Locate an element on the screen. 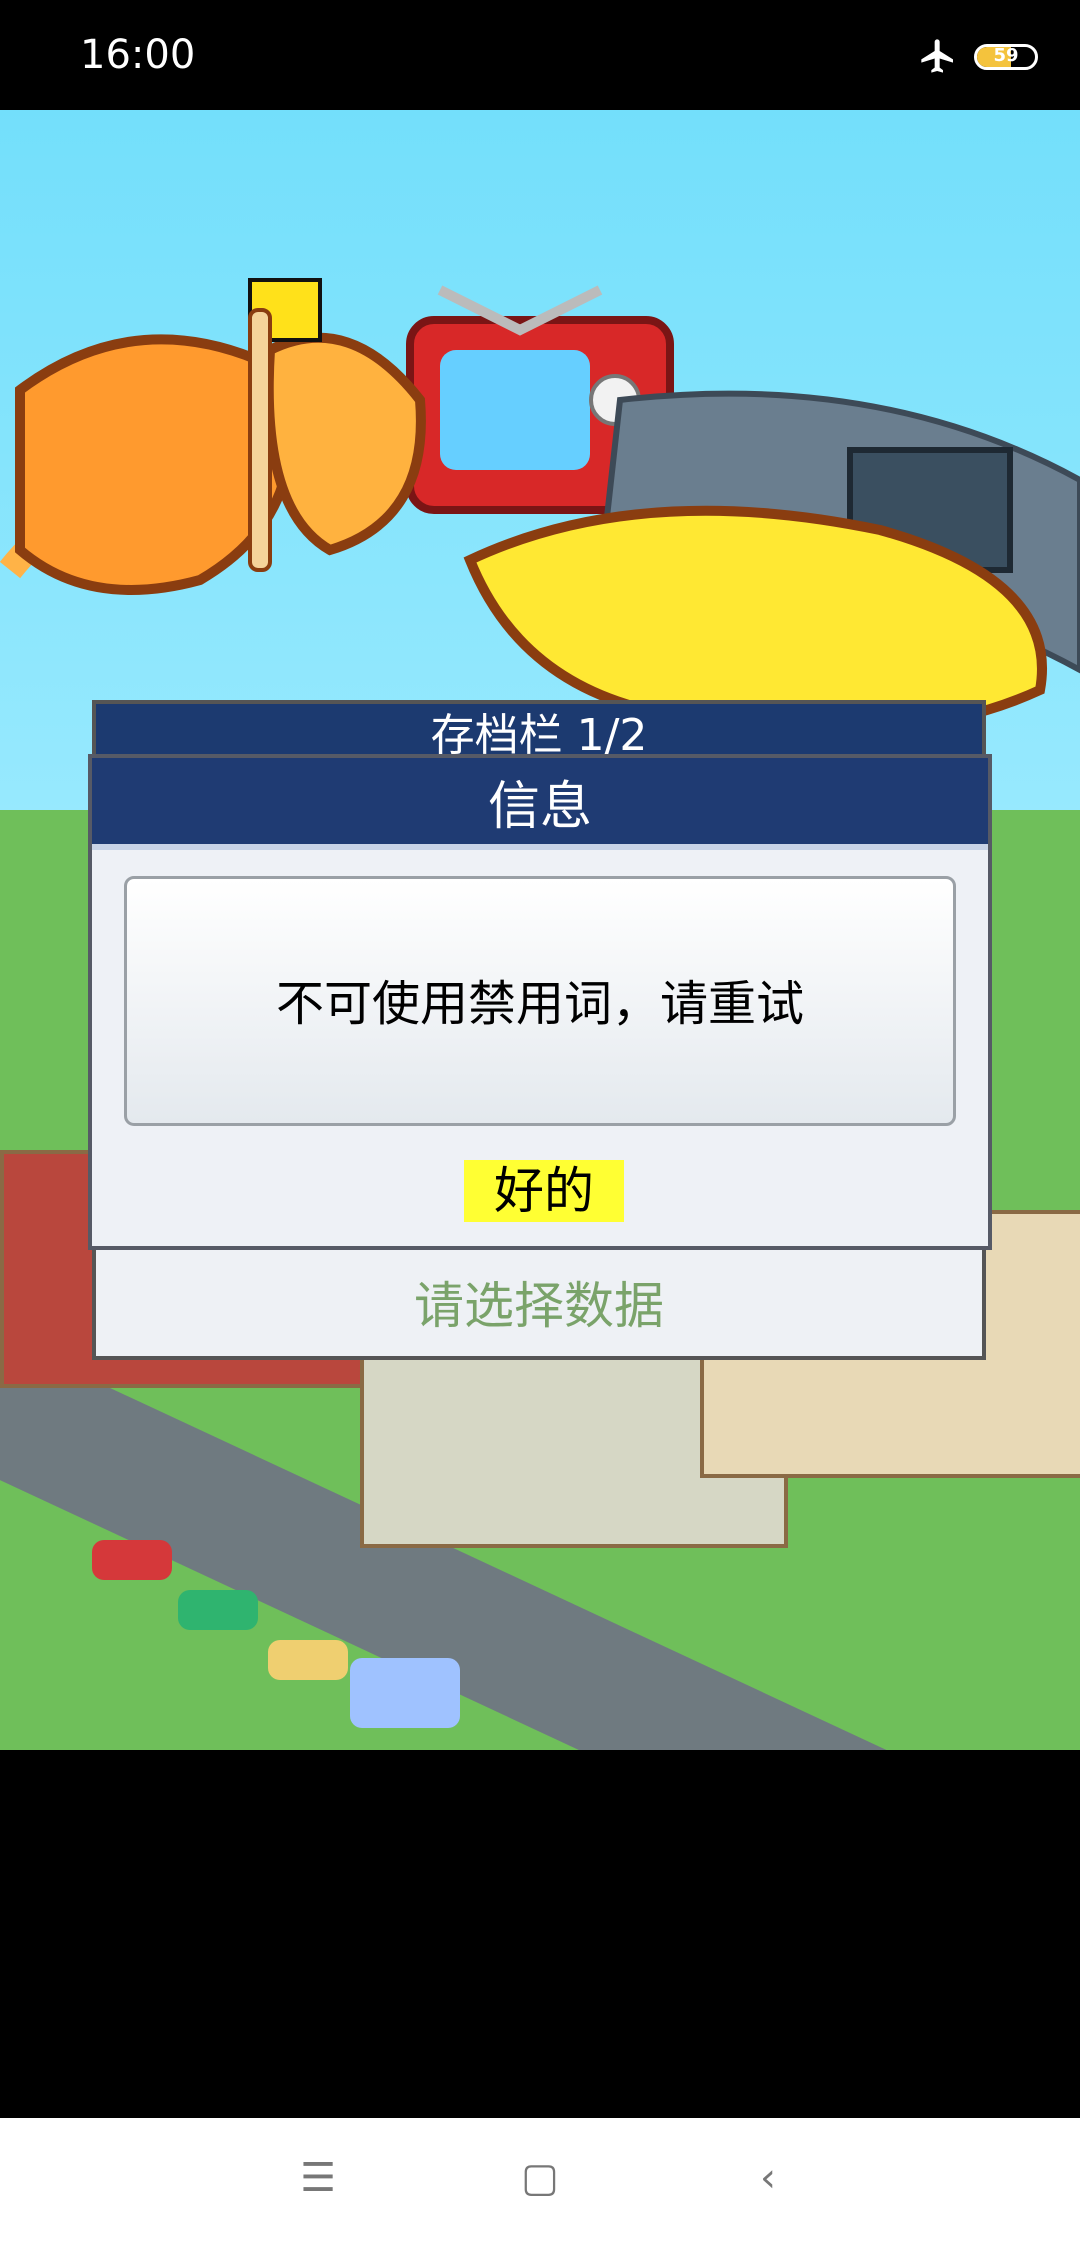 This screenshot has height=2248, width=1080. airplane-icon is located at coordinates (937, 56).